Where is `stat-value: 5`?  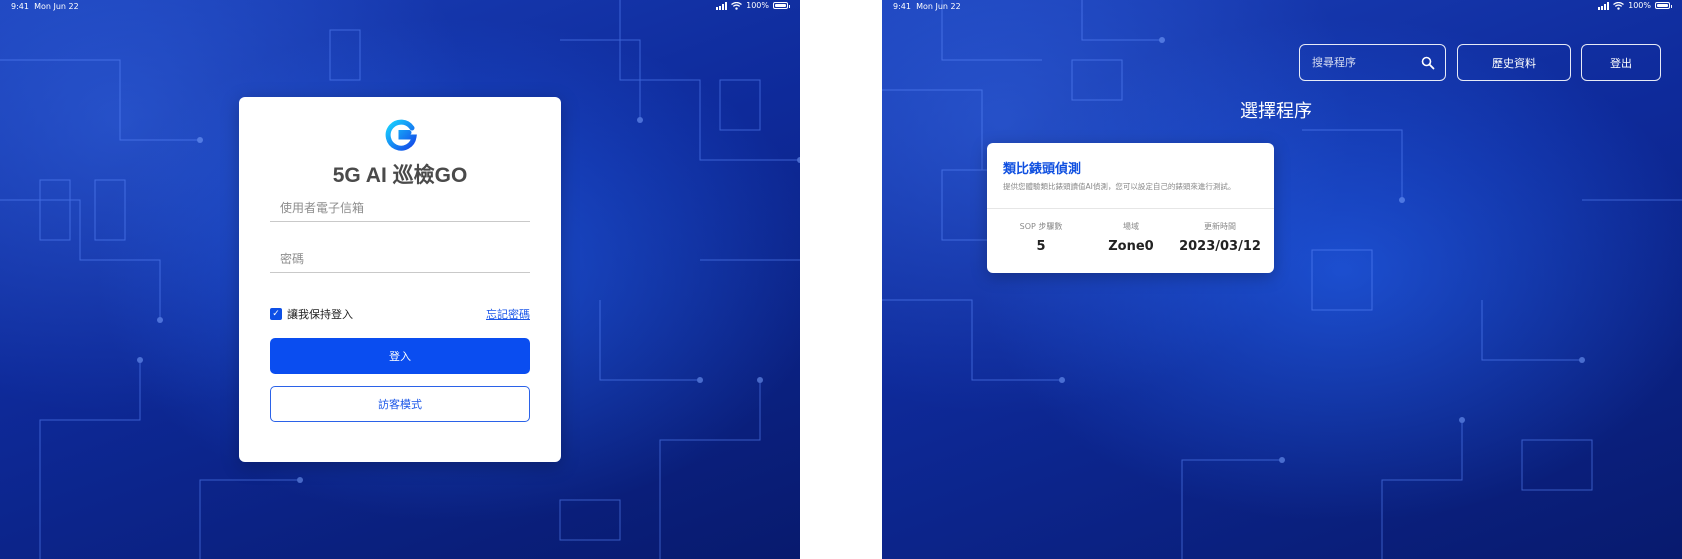 stat-value: 5 is located at coordinates (1041, 246).